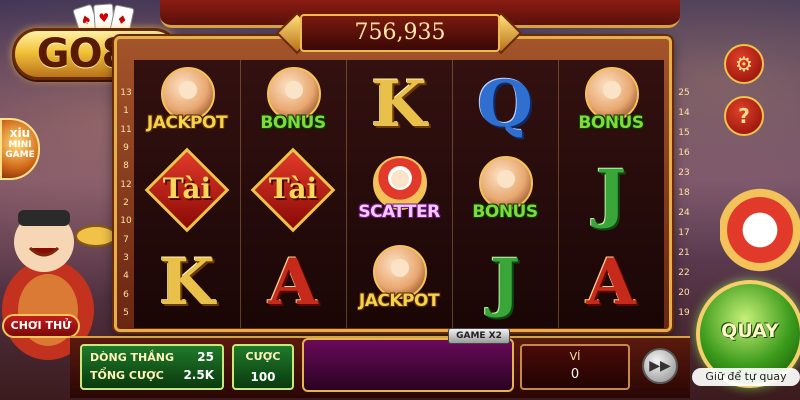  I want to click on symbol-q: Q, so click(505, 105).